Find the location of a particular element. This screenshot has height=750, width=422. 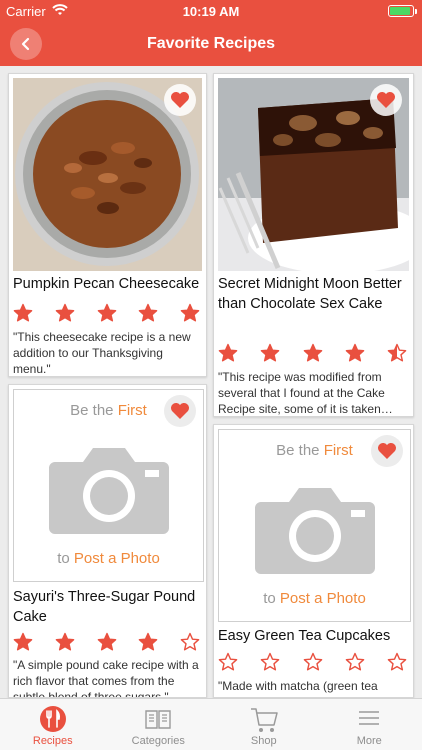

tab-label: Categories is located at coordinates (158, 741).